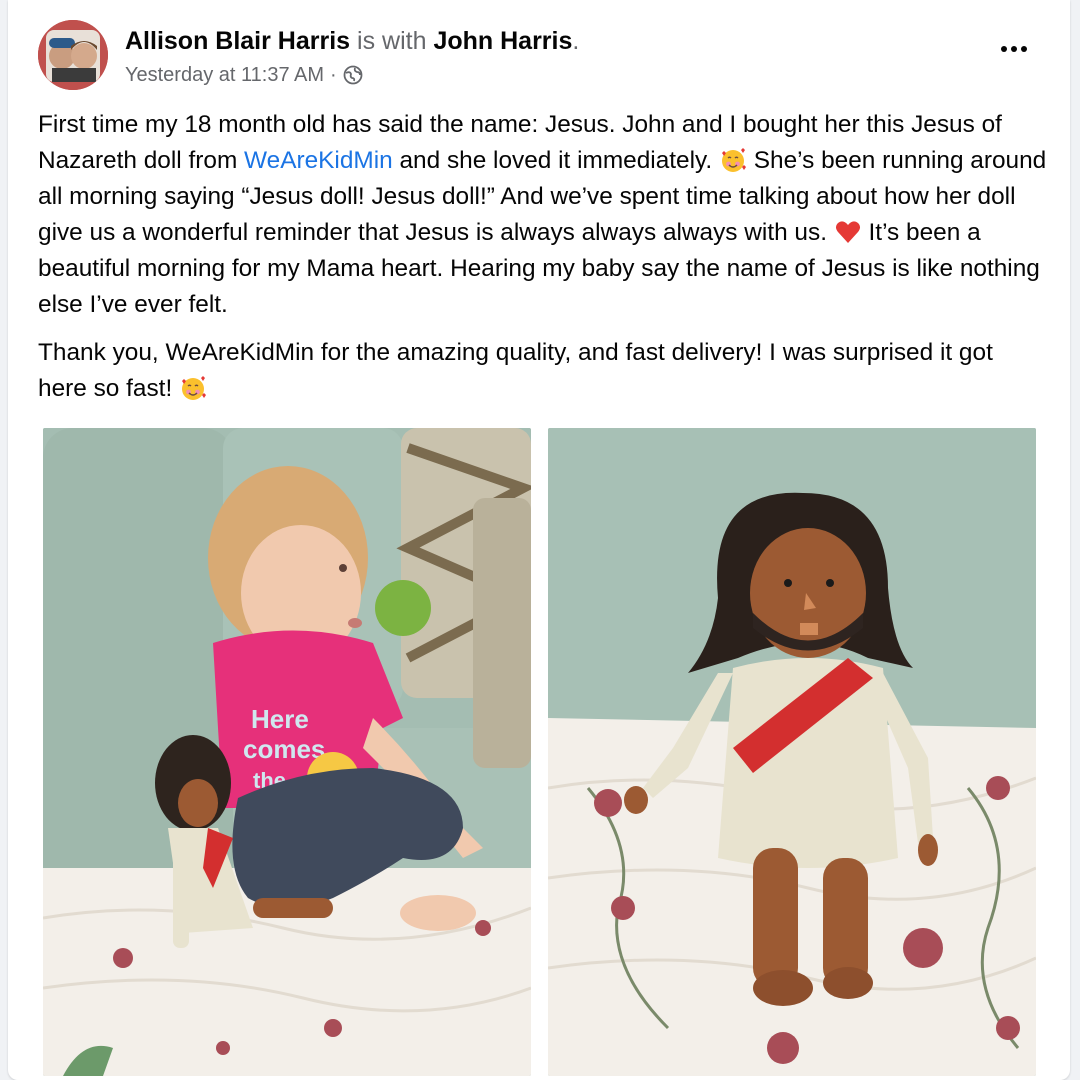  What do you see at coordinates (280, 719) in the screenshot?
I see `shirt-text-1: Here` at bounding box center [280, 719].